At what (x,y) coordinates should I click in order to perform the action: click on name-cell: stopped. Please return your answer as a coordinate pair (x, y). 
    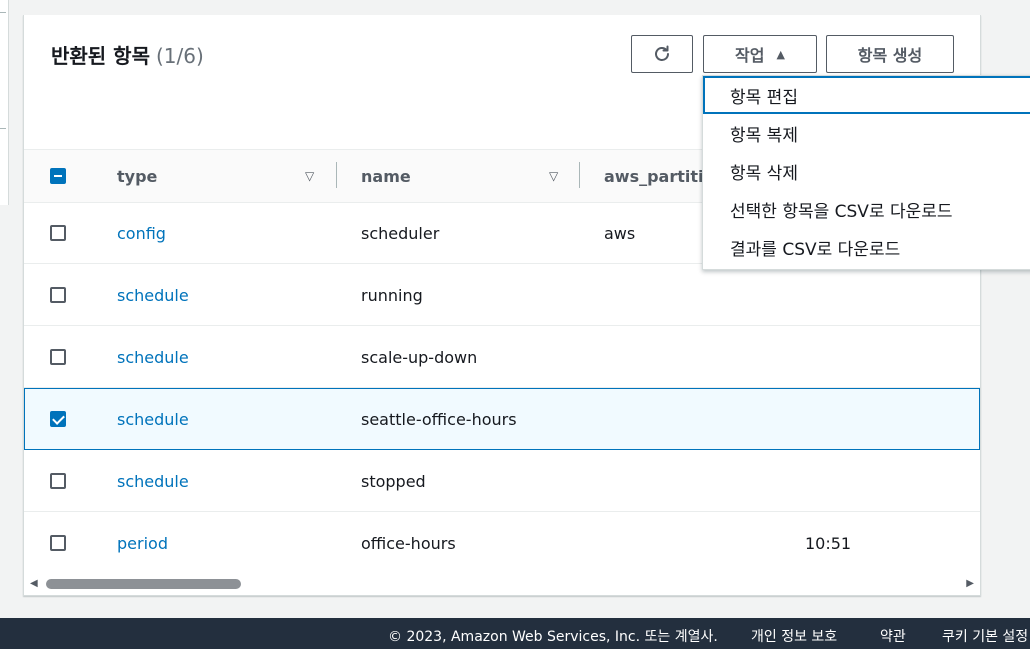
    Looking at the image, I should click on (393, 481).